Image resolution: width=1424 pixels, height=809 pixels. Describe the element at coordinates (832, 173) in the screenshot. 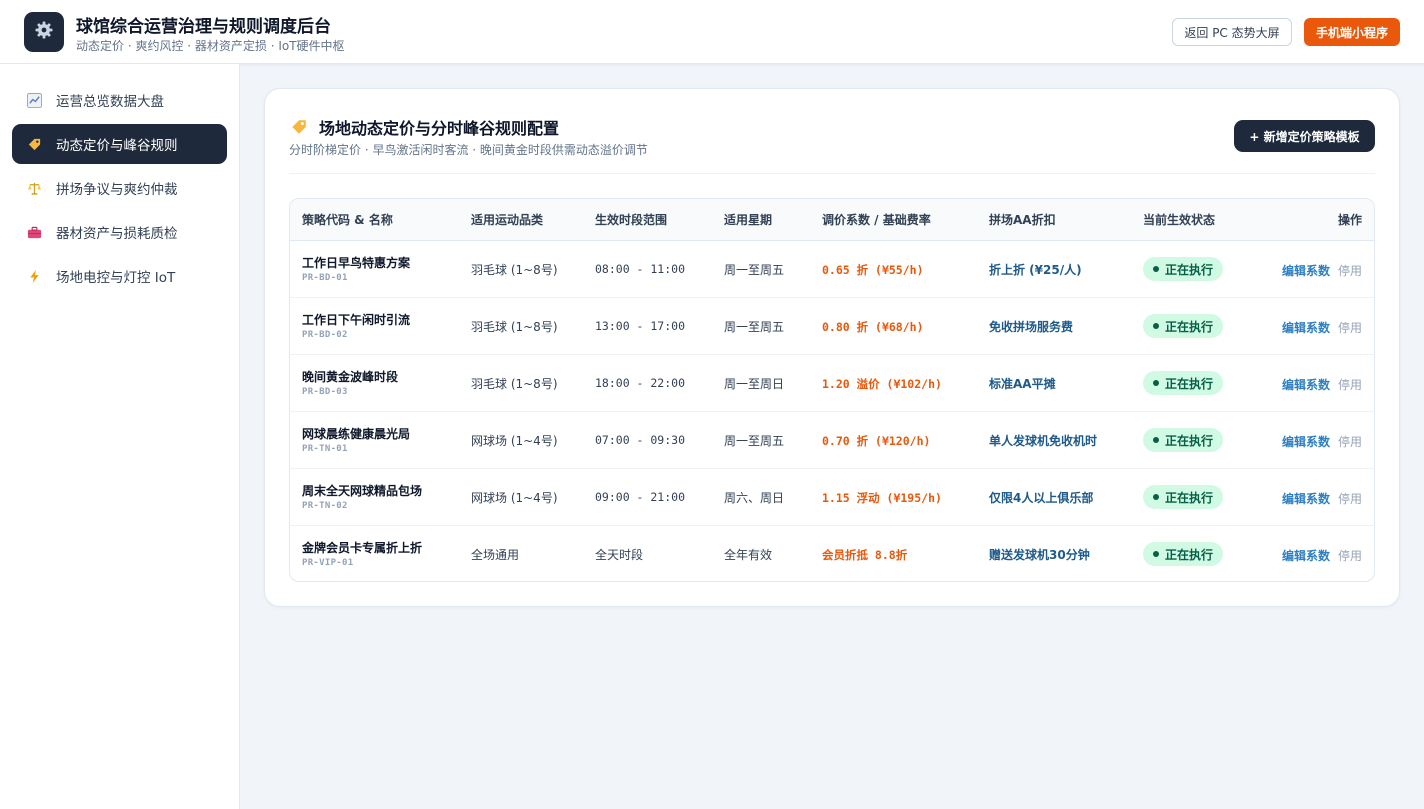

I see `divider` at that location.